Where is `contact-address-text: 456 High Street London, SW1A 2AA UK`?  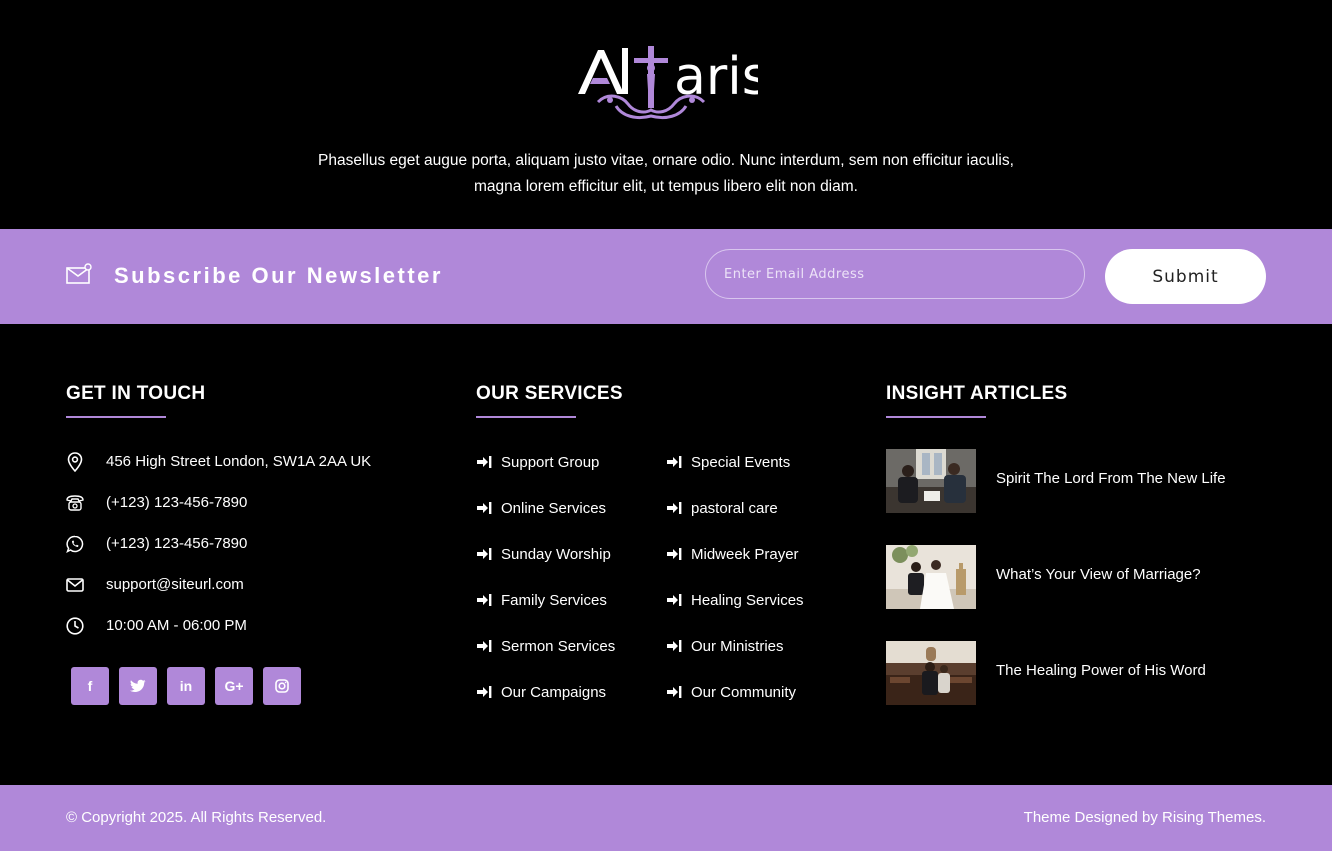
contact-address-text: 456 High Street London, SW1A 2AA UK is located at coordinates (239, 461).